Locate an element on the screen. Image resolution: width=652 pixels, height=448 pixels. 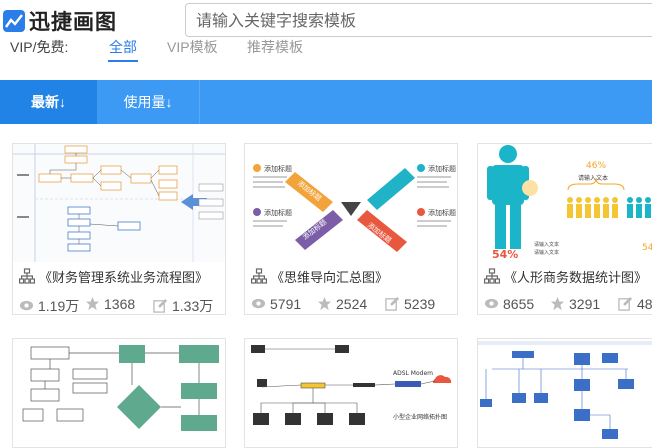
edit-count: 5239 is located at coordinates (410, 304).